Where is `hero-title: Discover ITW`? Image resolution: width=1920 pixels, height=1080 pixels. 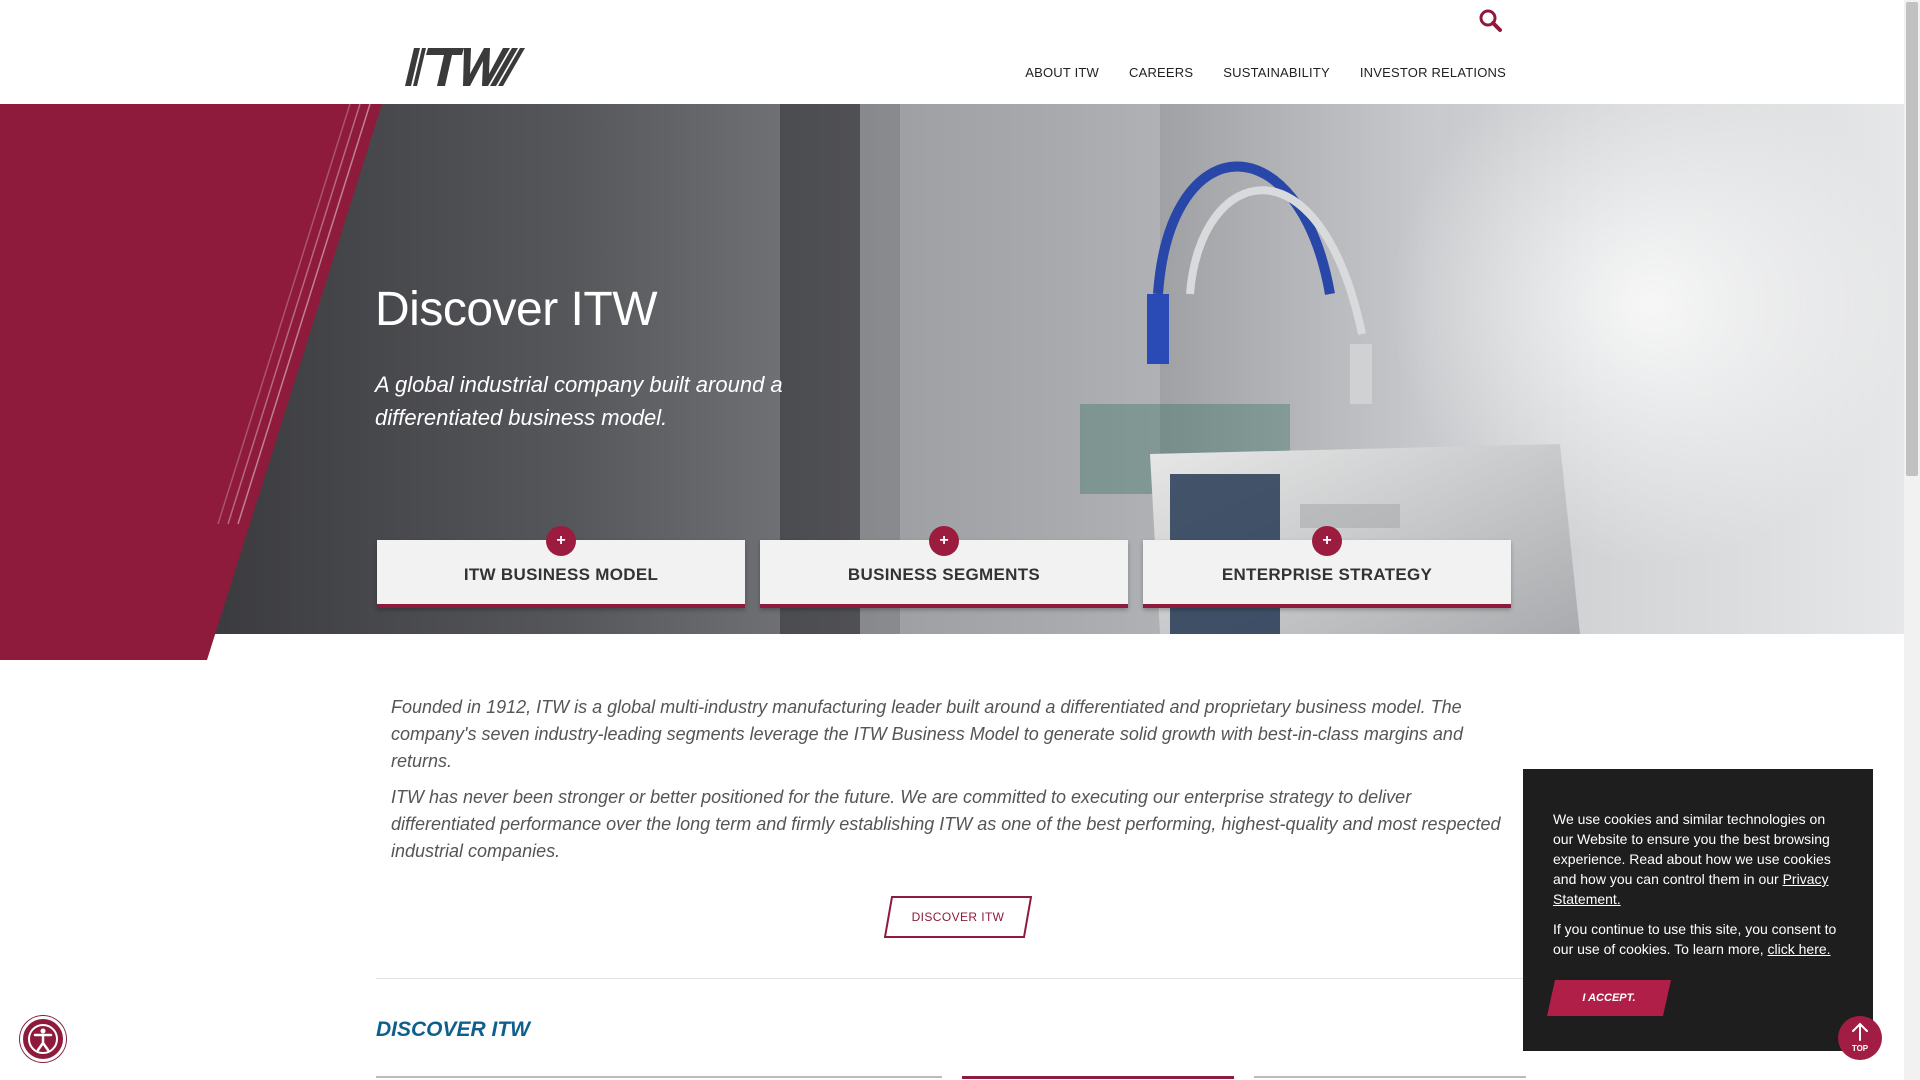
hero-title: Discover ITW is located at coordinates (516, 309).